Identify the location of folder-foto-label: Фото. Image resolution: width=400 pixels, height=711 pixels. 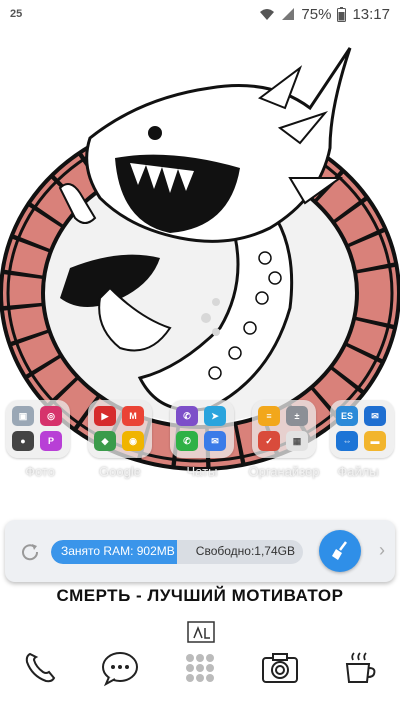
(40, 471).